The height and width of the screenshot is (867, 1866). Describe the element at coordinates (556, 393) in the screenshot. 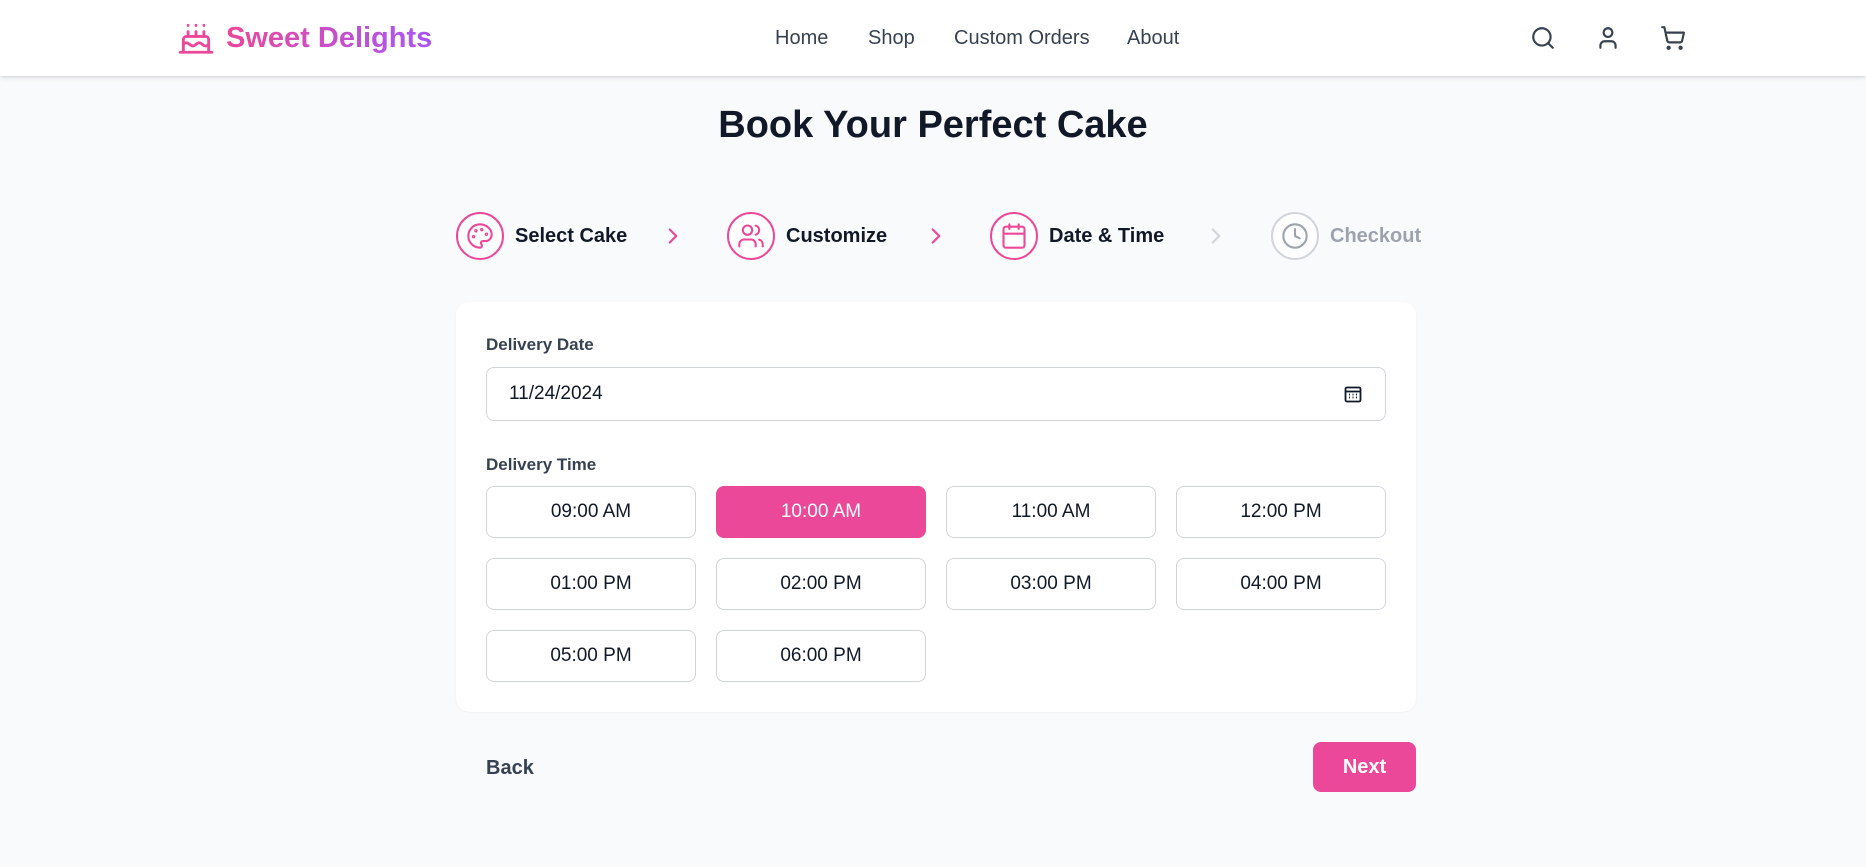

I see `delivery-date-value: 11/24/2024` at that location.